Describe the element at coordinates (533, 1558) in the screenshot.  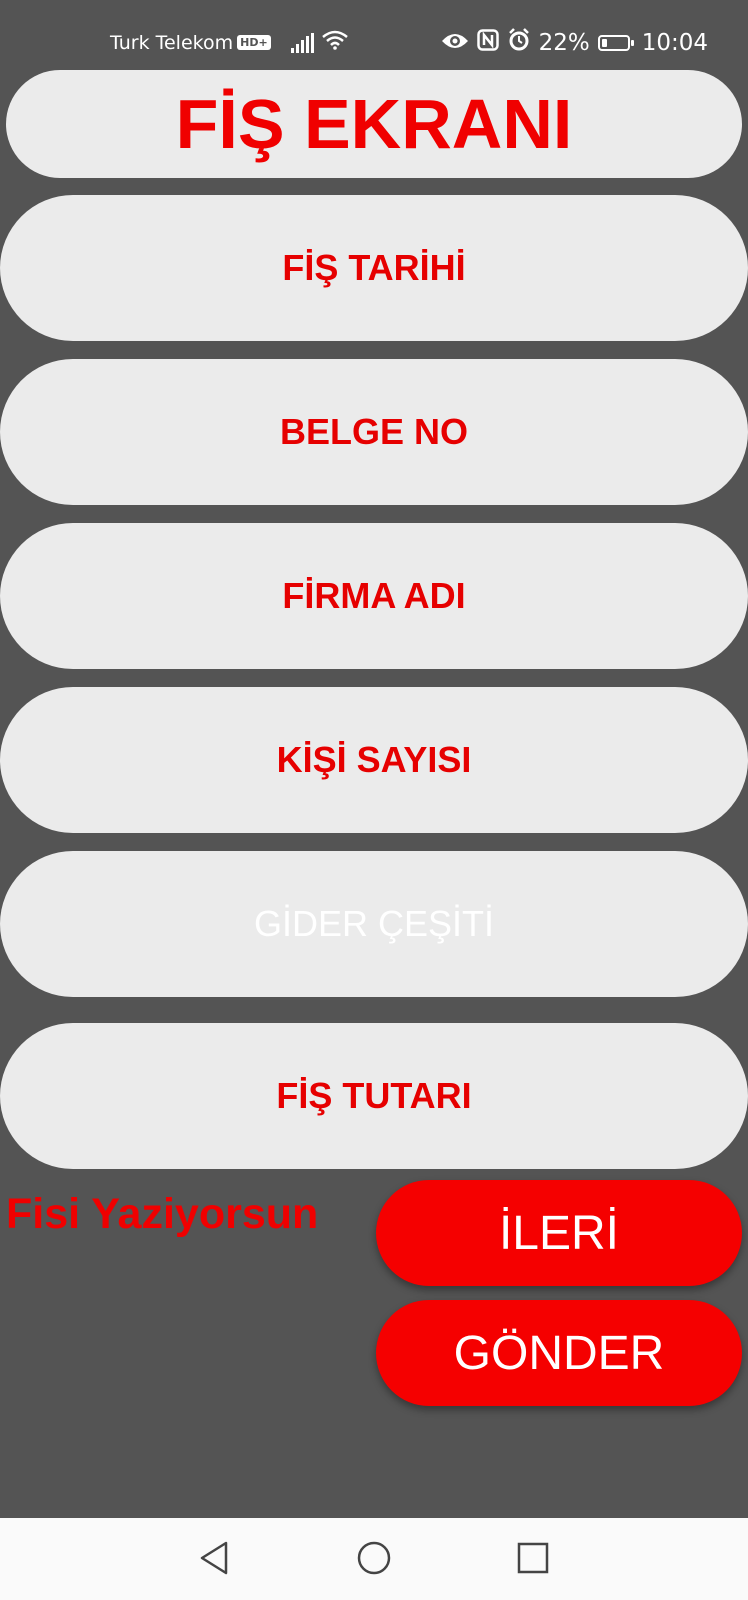
I see `recents-icon` at that location.